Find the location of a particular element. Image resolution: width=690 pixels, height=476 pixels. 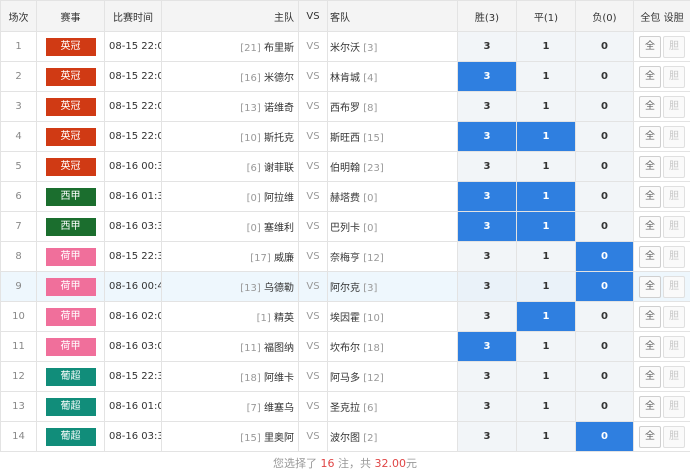

league-cell: 葡超 is located at coordinates (70, 376).